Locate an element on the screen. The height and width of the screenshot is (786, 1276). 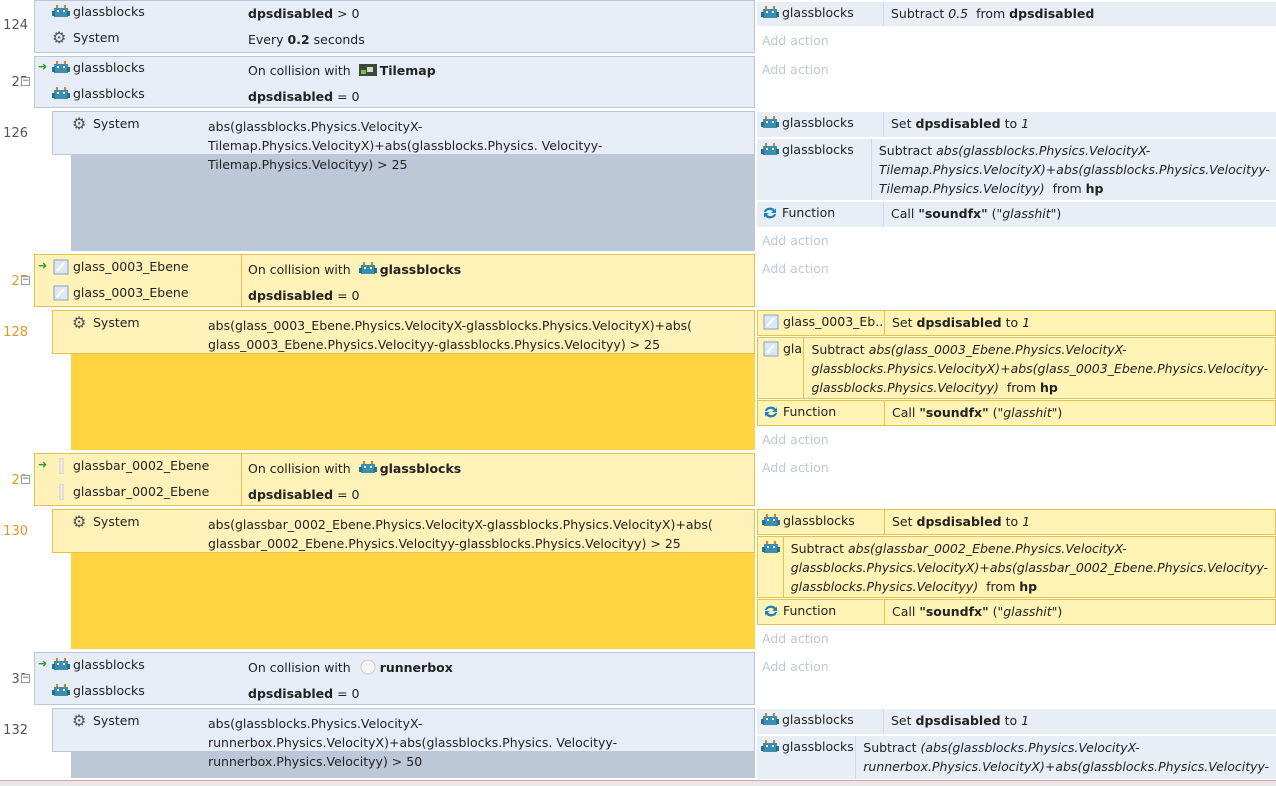
value: 1 is located at coordinates (1026, 521).